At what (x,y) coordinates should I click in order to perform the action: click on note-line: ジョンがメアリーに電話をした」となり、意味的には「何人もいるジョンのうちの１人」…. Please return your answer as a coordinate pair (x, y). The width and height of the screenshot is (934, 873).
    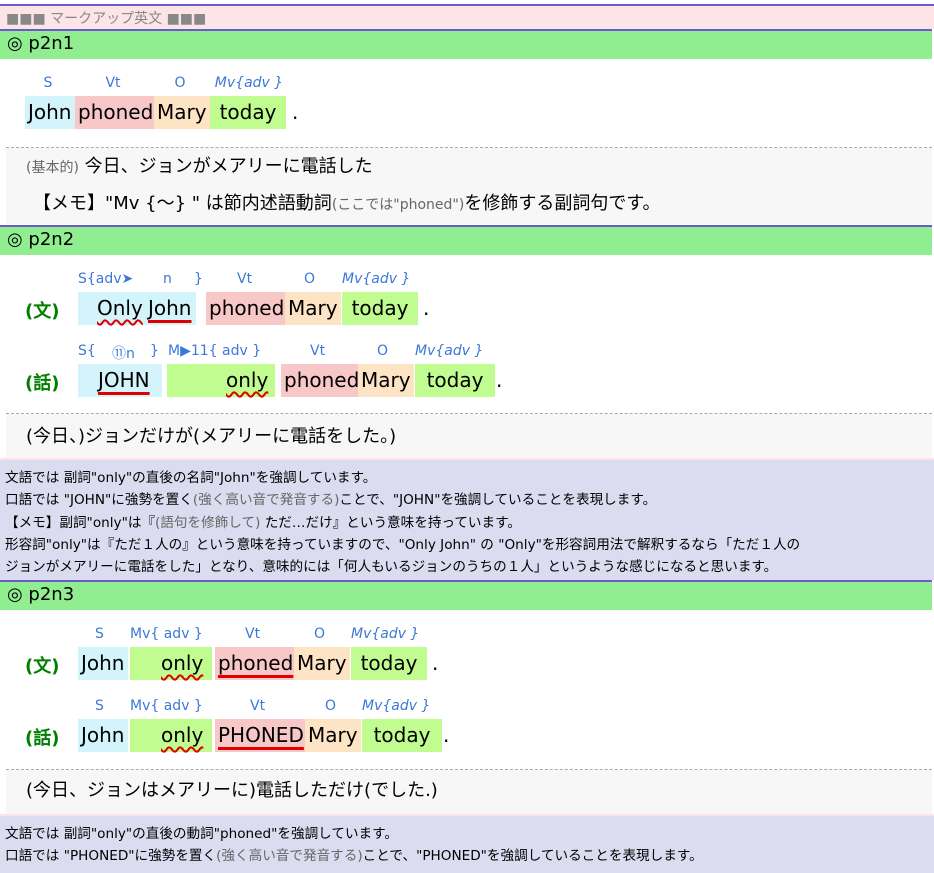
    Looking at the image, I should click on (391, 565).